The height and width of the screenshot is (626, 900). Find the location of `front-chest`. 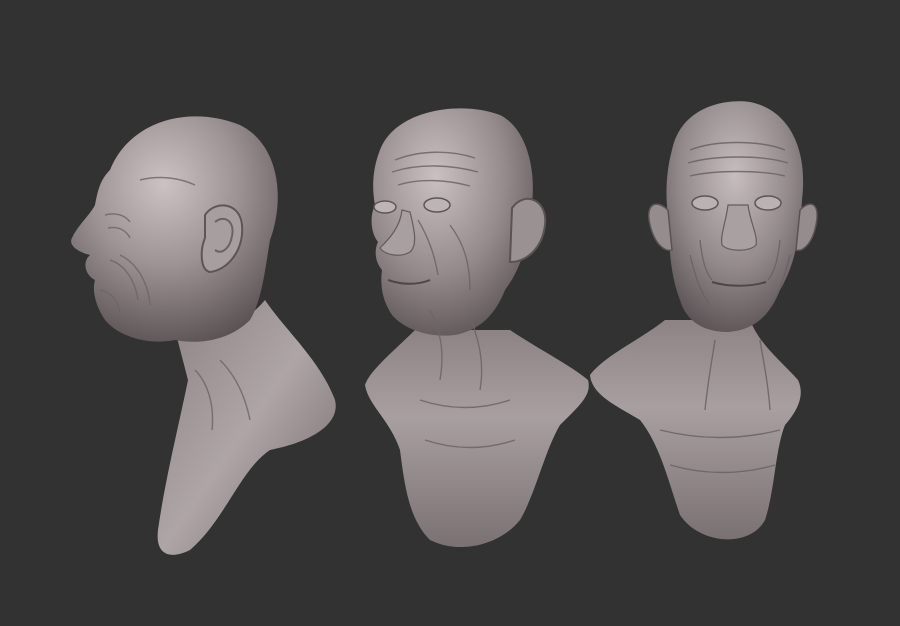

front-chest is located at coordinates (695, 430).